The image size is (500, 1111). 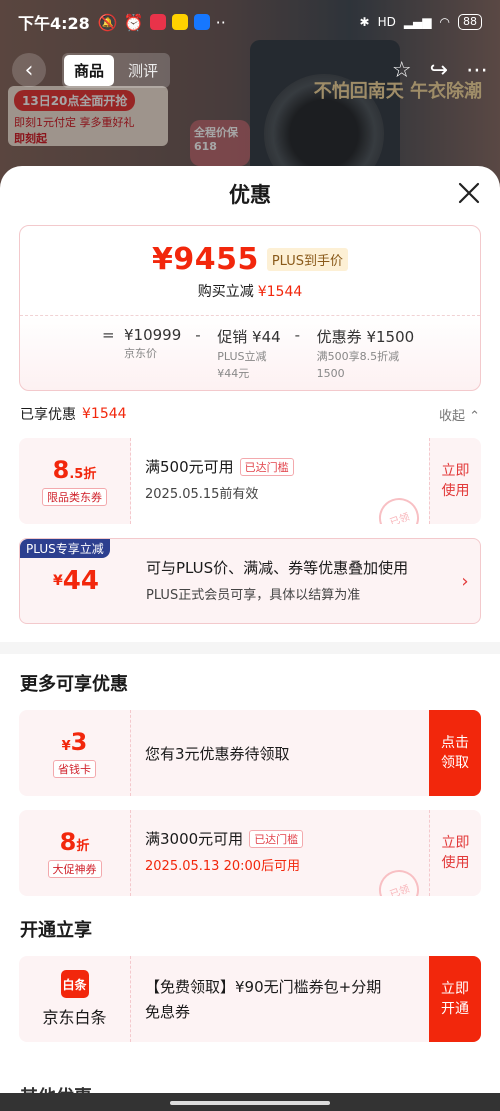 I want to click on sheet-header: 优惠, so click(x=250, y=194).